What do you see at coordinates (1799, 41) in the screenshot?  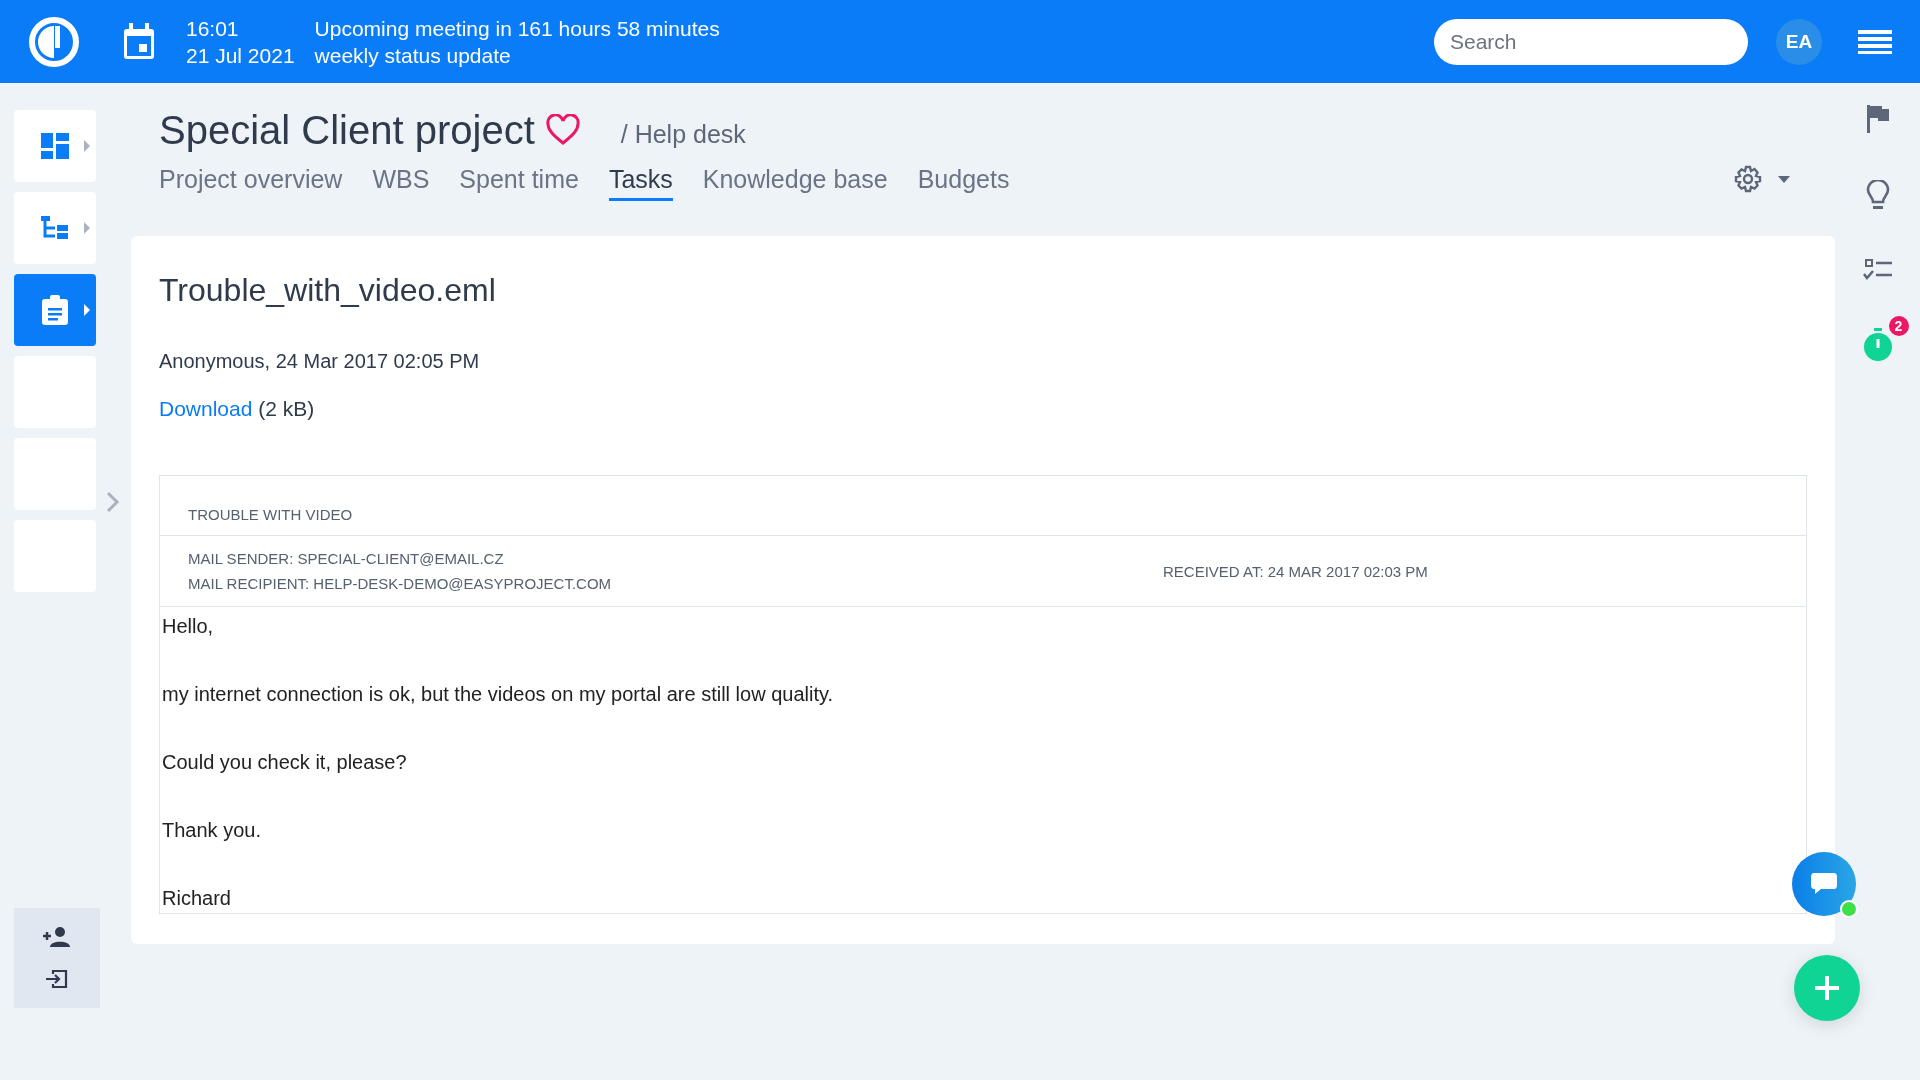 I see `user-avatar: EA` at bounding box center [1799, 41].